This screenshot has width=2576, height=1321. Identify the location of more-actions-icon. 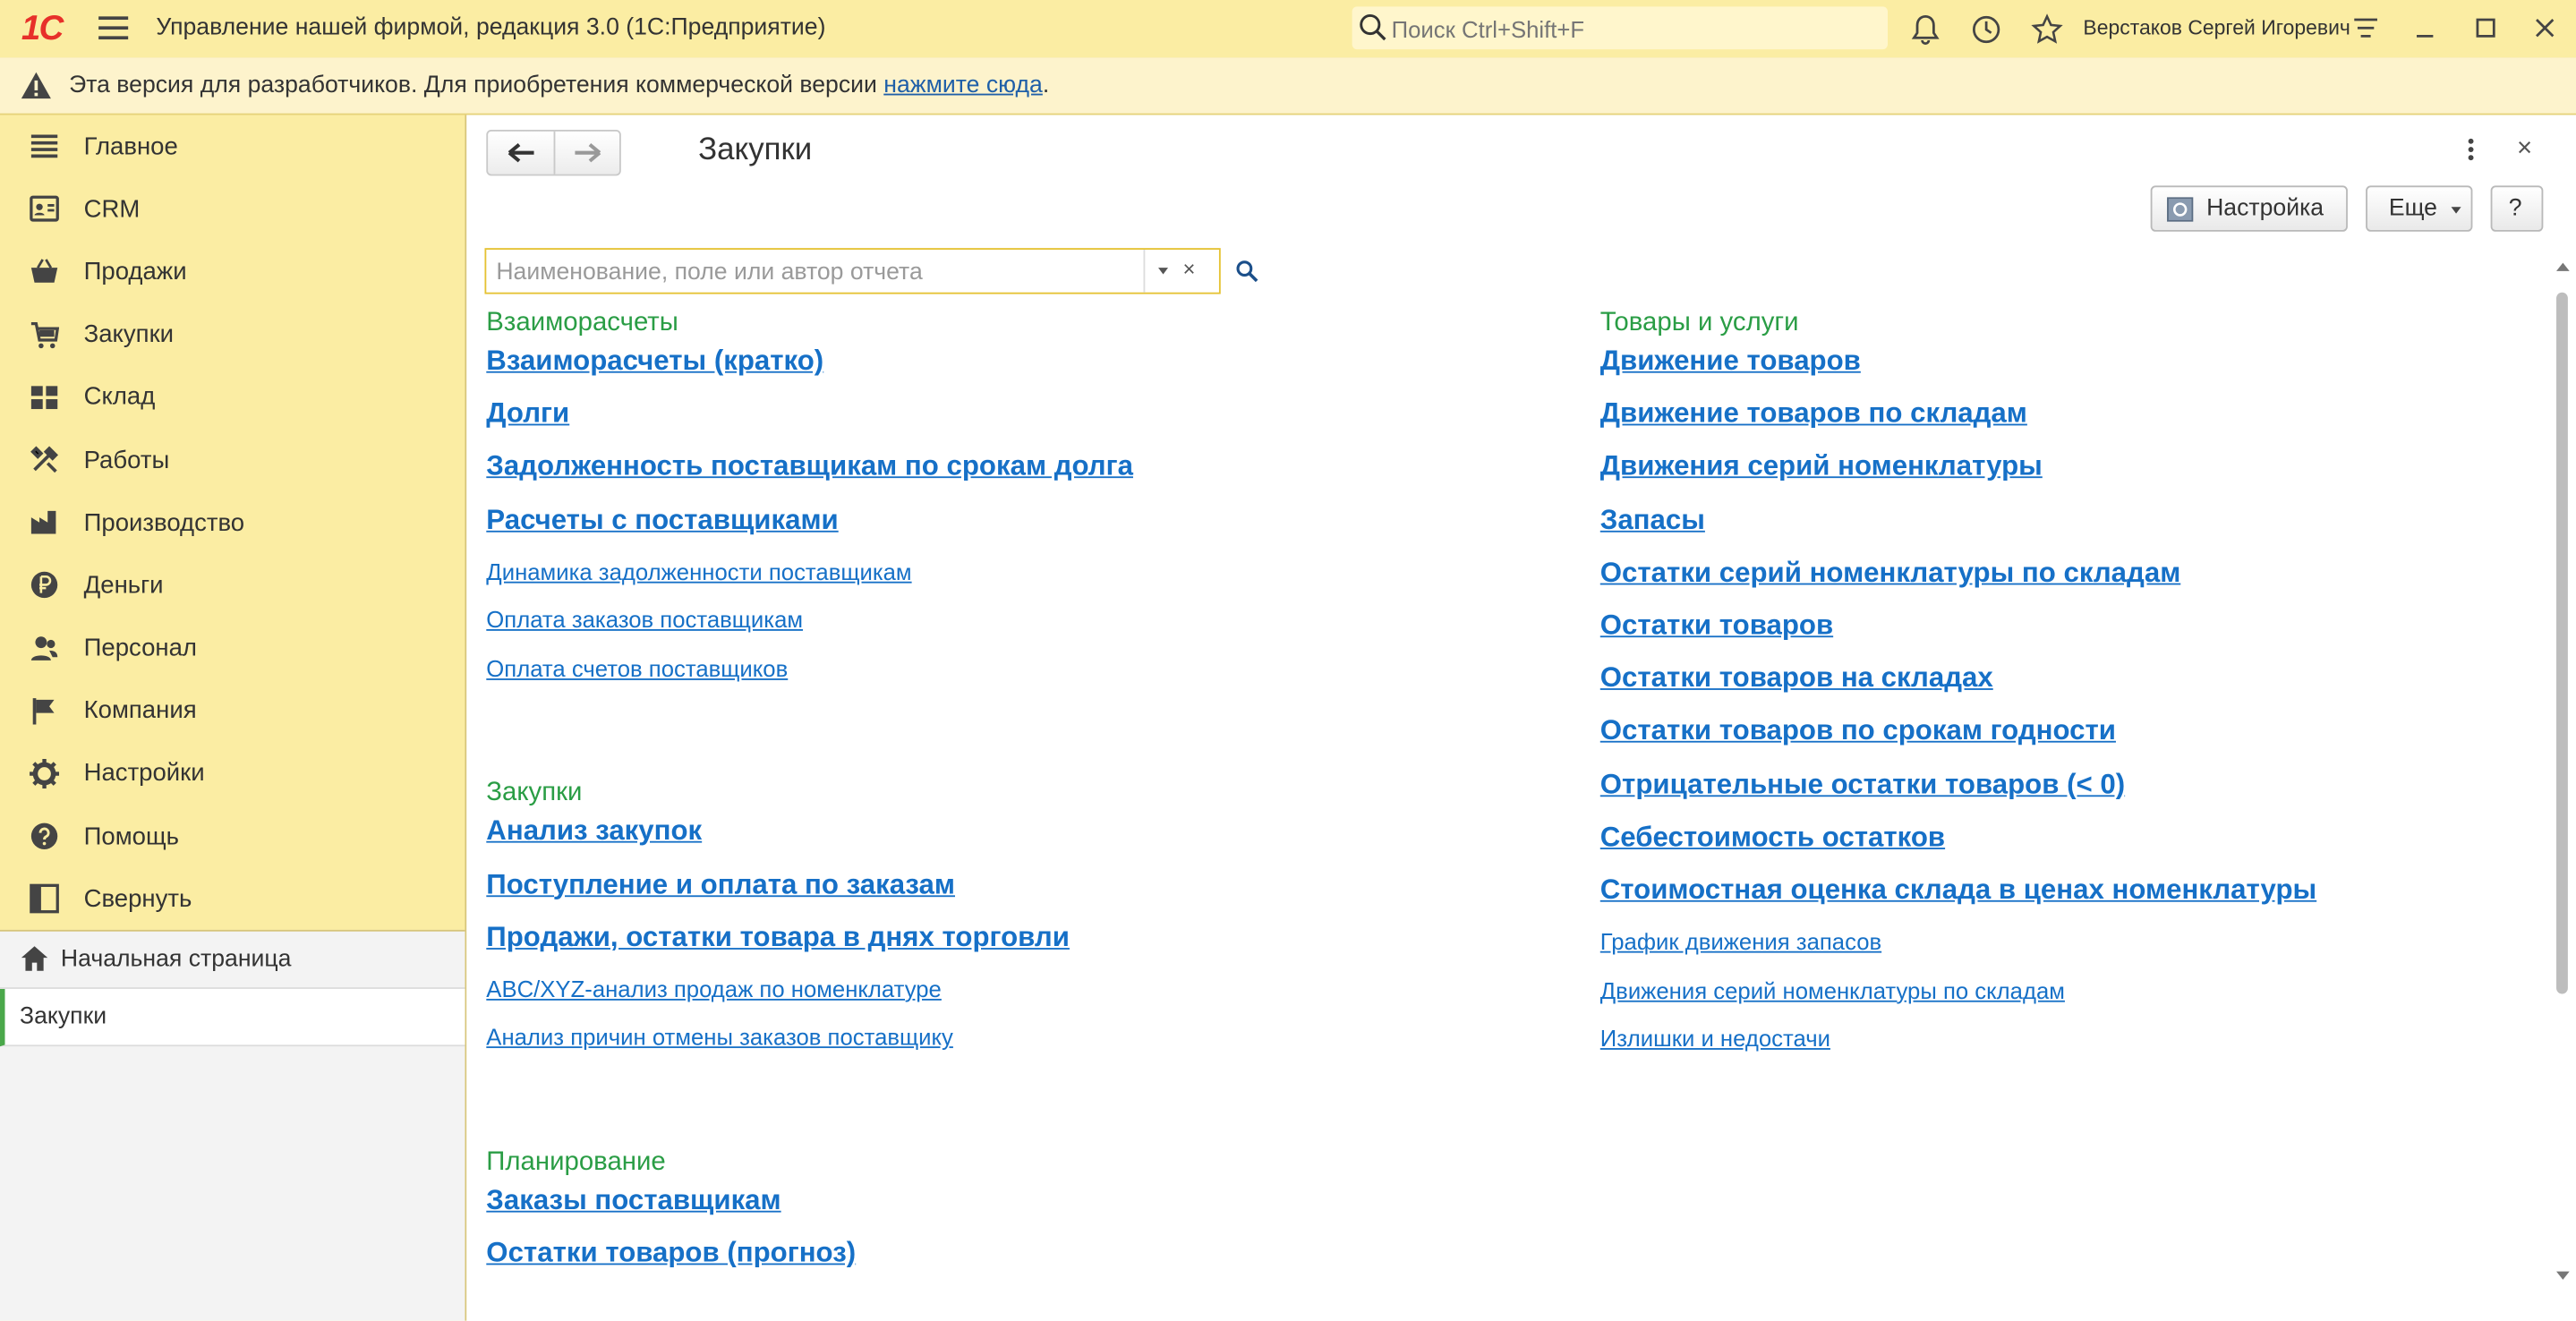
(2471, 149).